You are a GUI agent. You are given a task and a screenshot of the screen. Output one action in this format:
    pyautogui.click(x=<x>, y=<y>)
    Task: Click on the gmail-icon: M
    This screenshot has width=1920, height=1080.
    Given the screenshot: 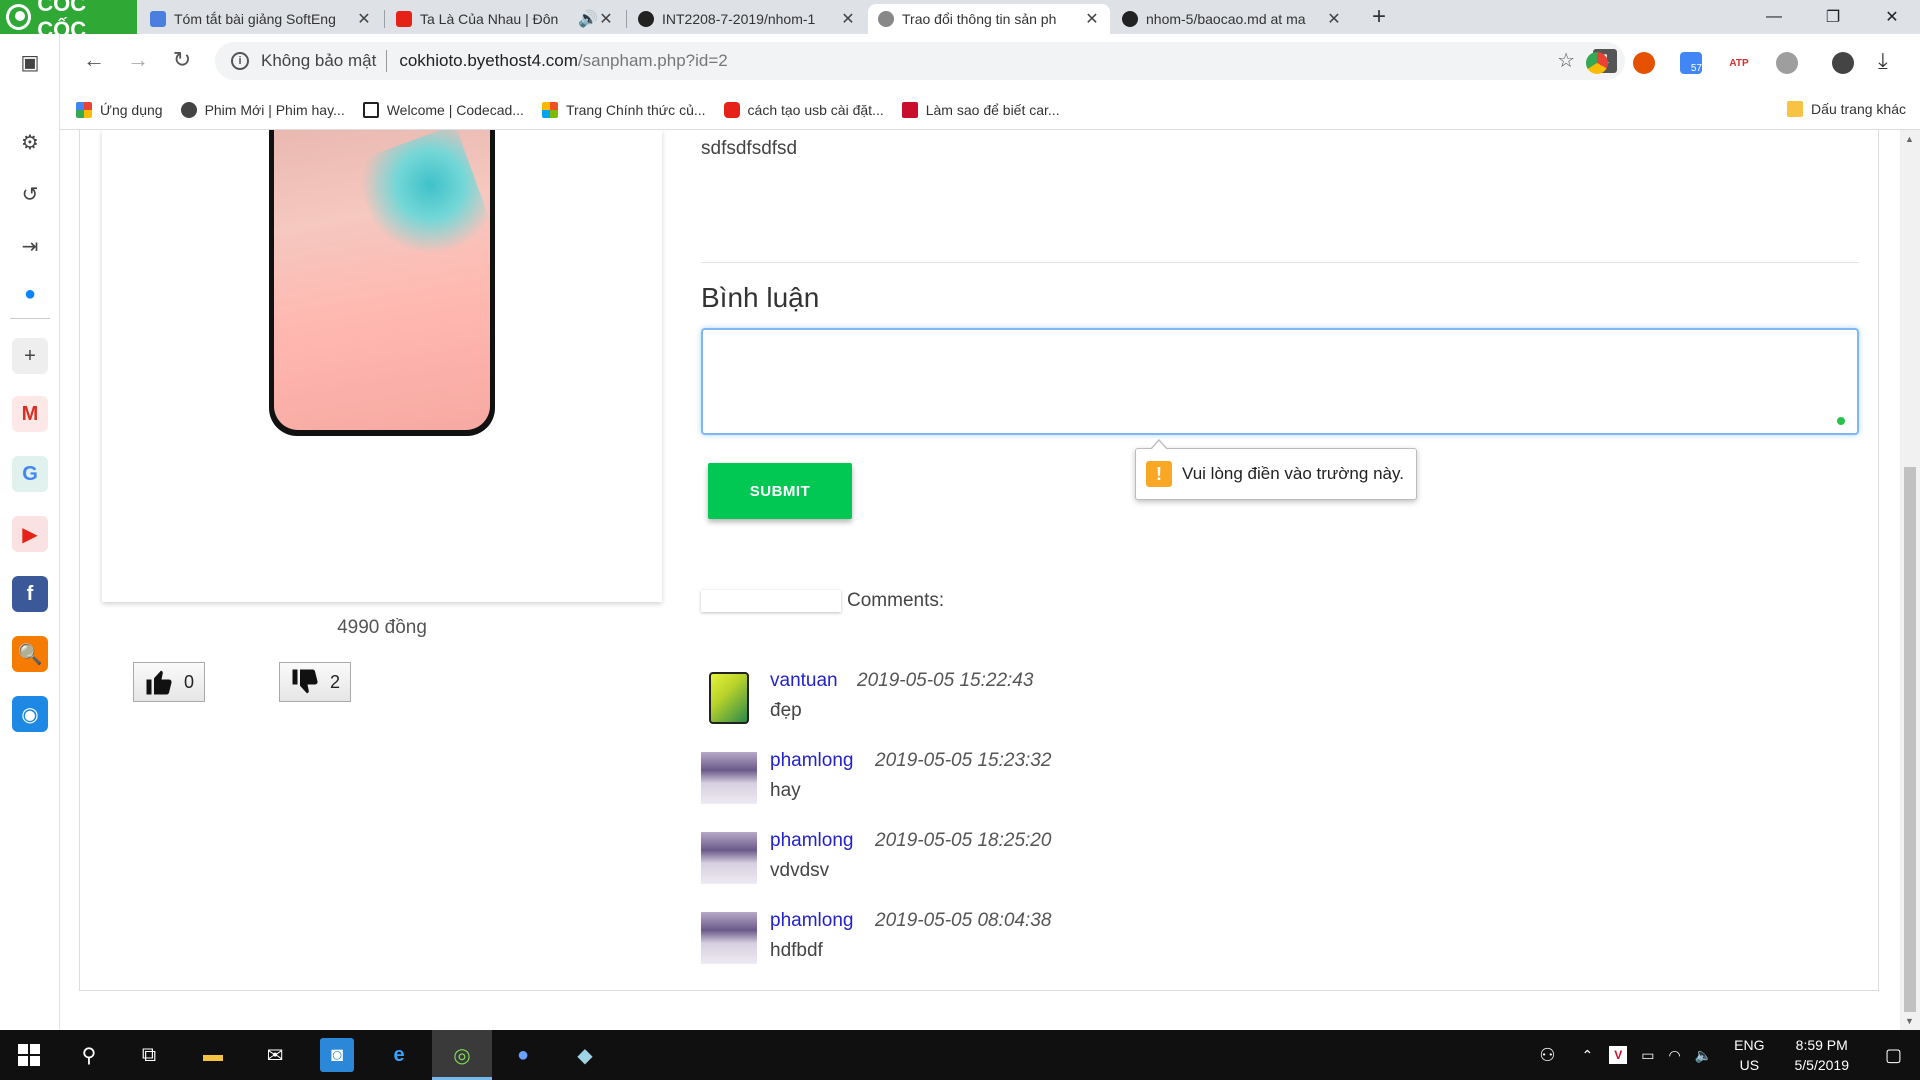 What is the action you would take?
    pyautogui.click(x=30, y=414)
    